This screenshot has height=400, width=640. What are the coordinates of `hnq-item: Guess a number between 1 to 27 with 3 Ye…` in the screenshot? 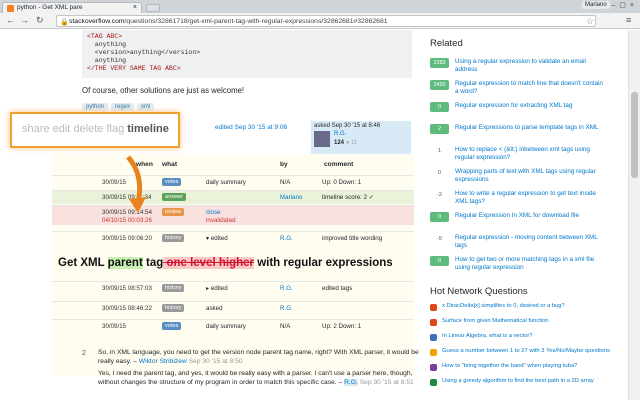 It's located at (525, 355).